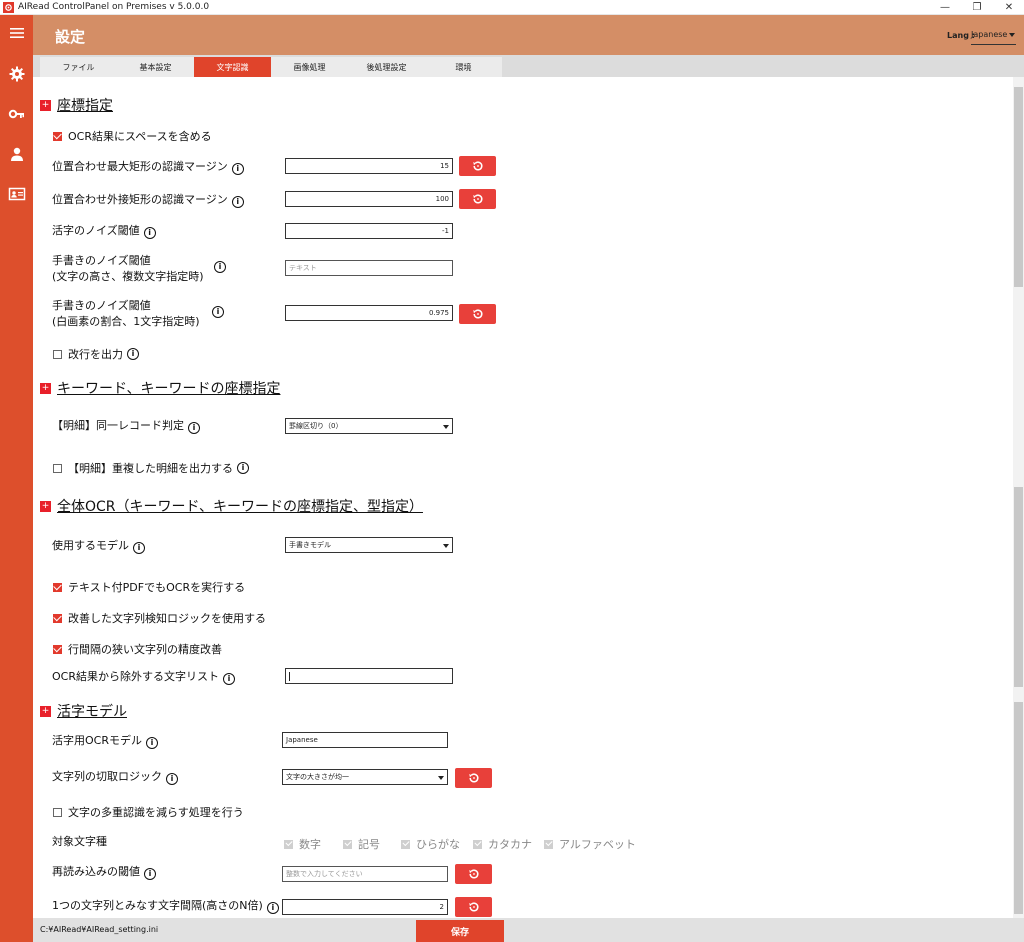 Image resolution: width=1024 pixels, height=942 pixels. I want to click on cut-logic-select: 文字の大きさが均一, so click(365, 777).